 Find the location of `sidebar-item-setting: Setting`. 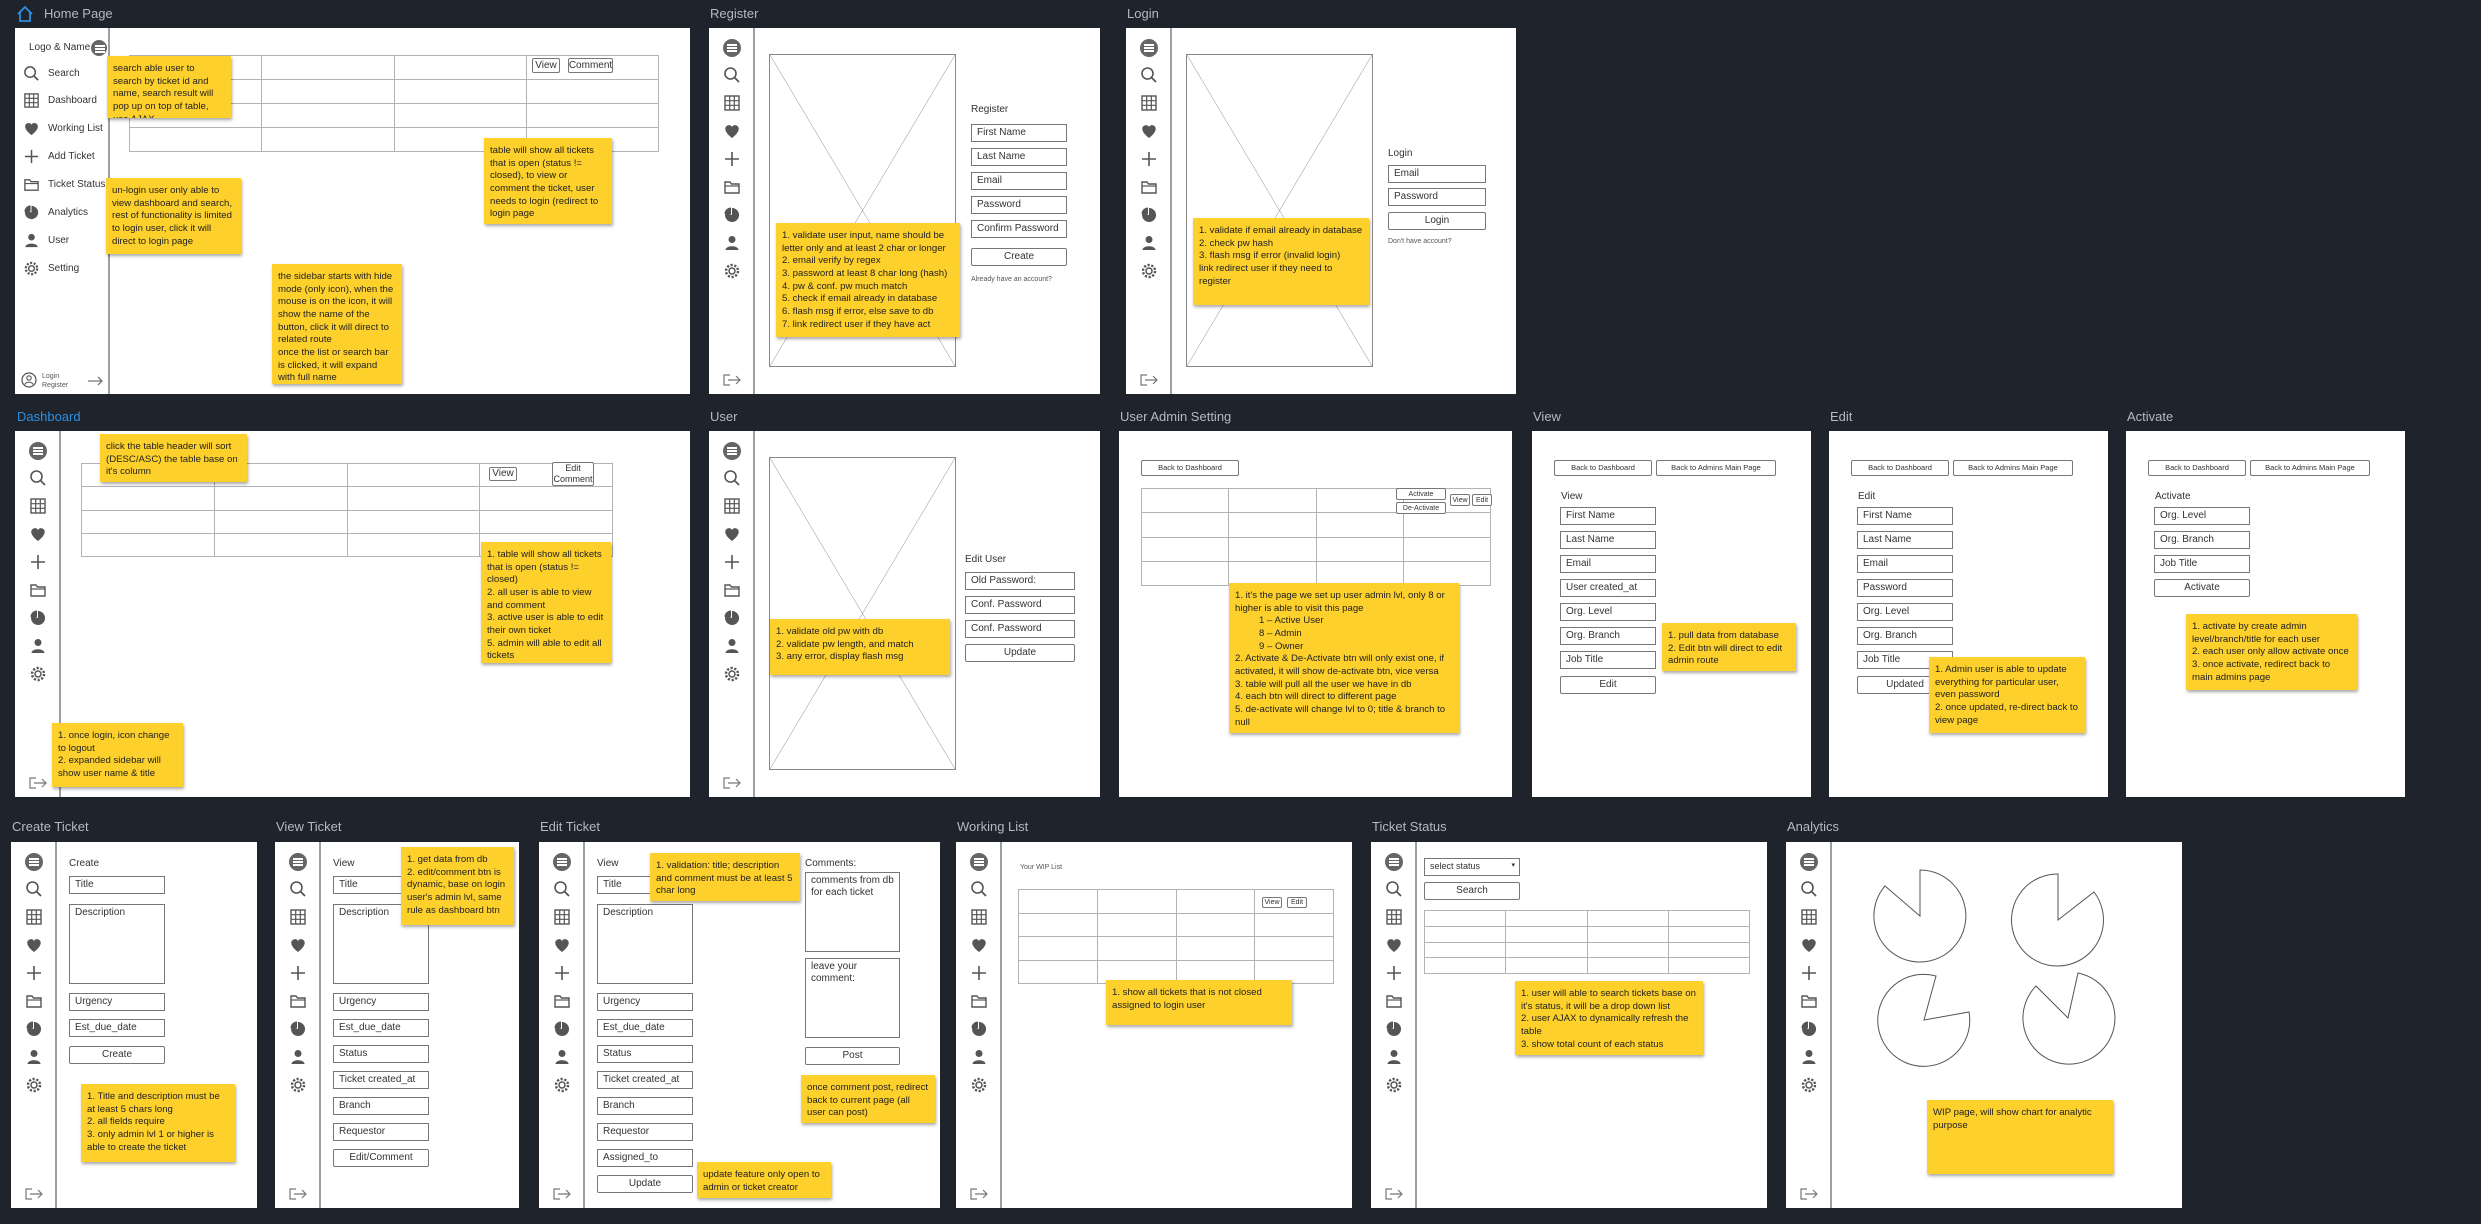

sidebar-item-setting: Setting is located at coordinates (51, 268).